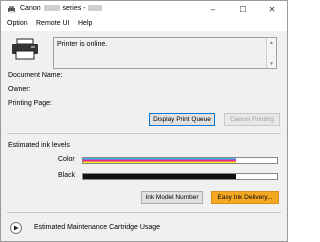  Describe the element at coordinates (19, 89) in the screenshot. I see `owner-label: Owner:` at that location.